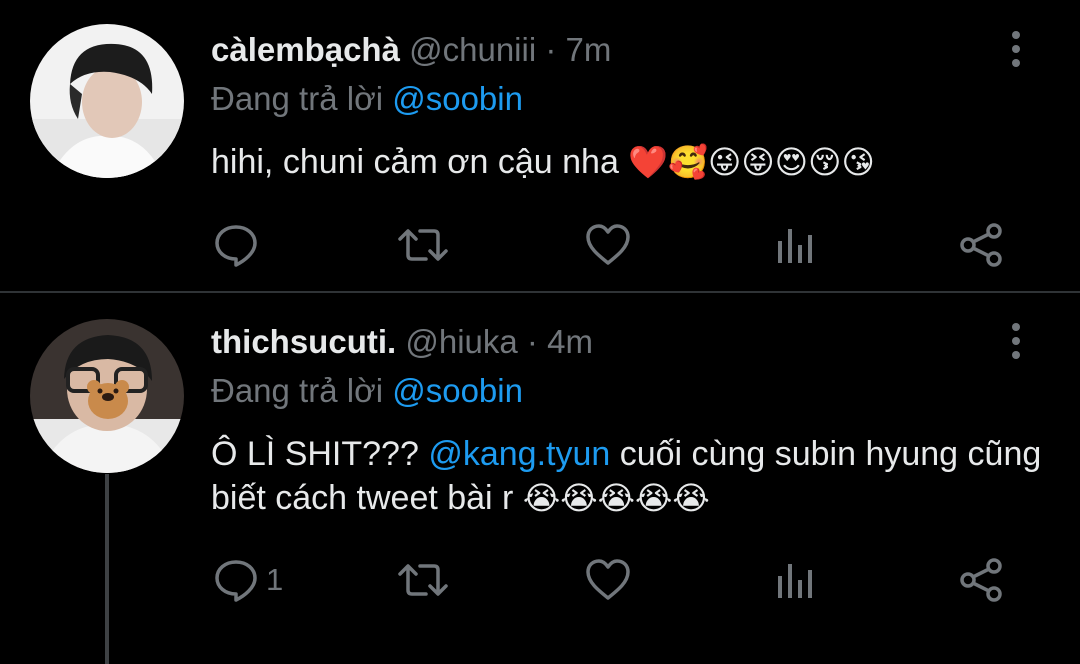 The image size is (1080, 664). Describe the element at coordinates (461, 341) in the screenshot. I see `user-handle: @hiuka` at that location.